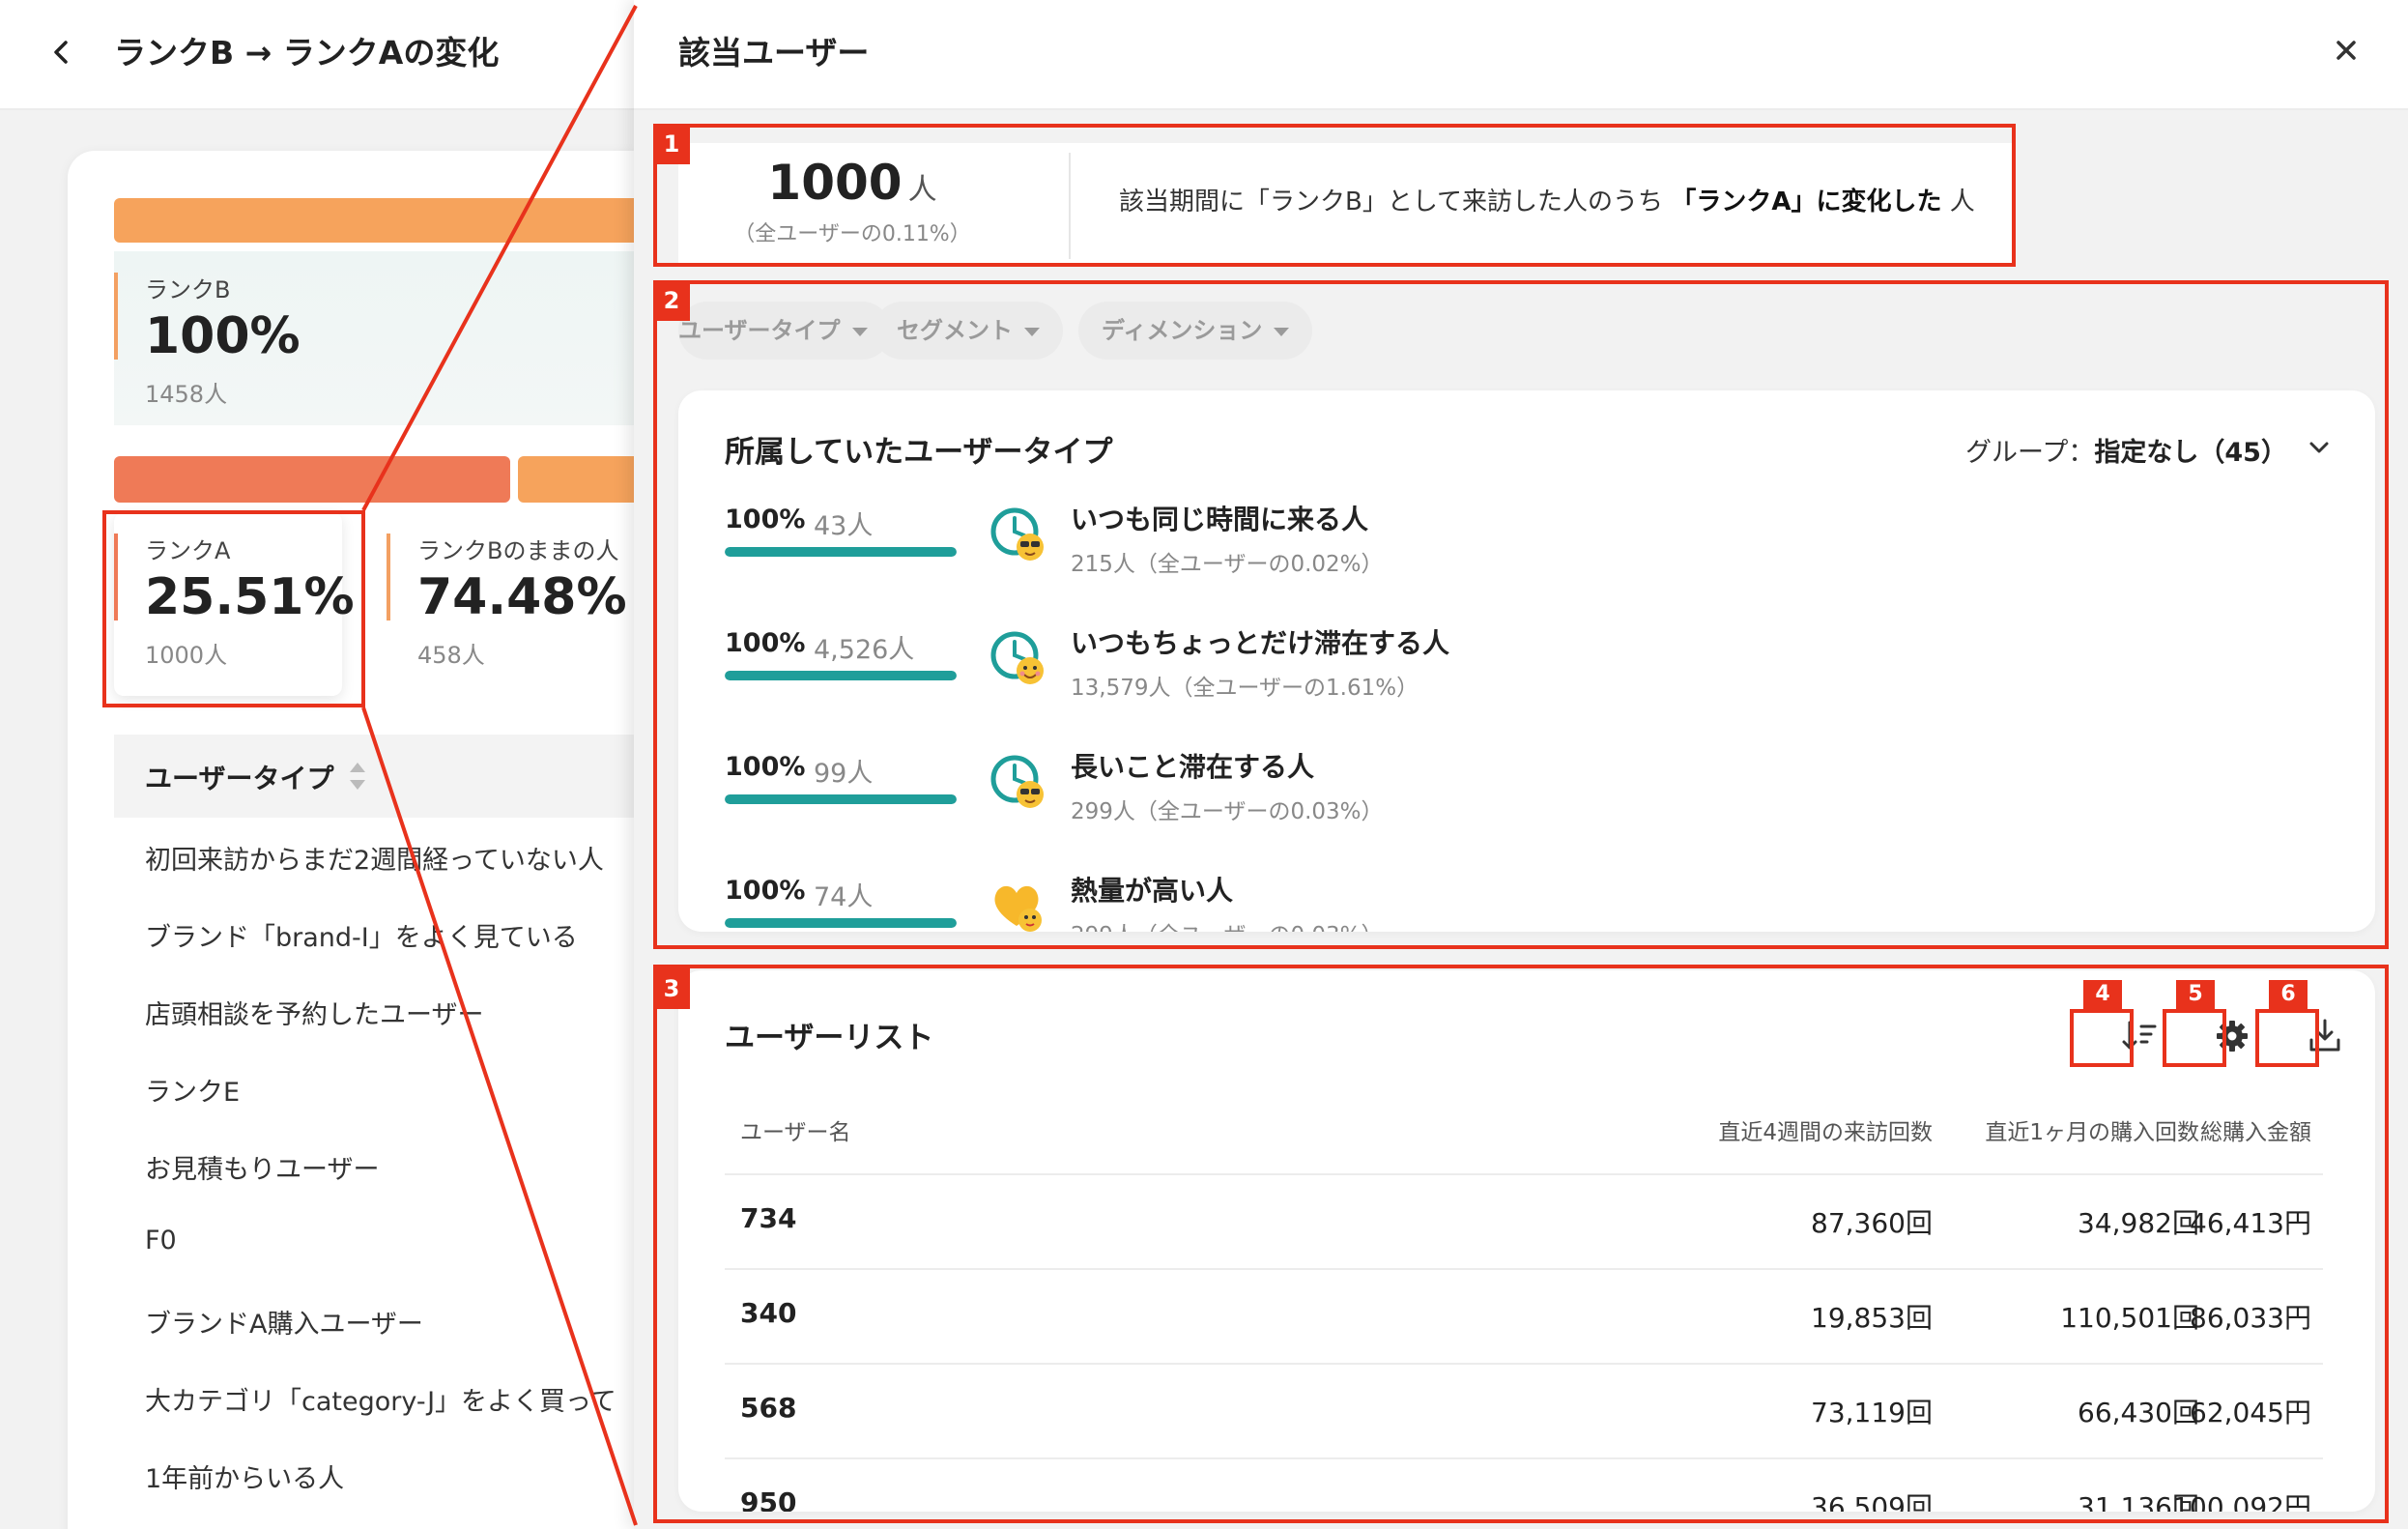 This screenshot has width=2408, height=1529. Describe the element at coordinates (672, 988) in the screenshot. I see `annotation-badge-3: 3` at that location.